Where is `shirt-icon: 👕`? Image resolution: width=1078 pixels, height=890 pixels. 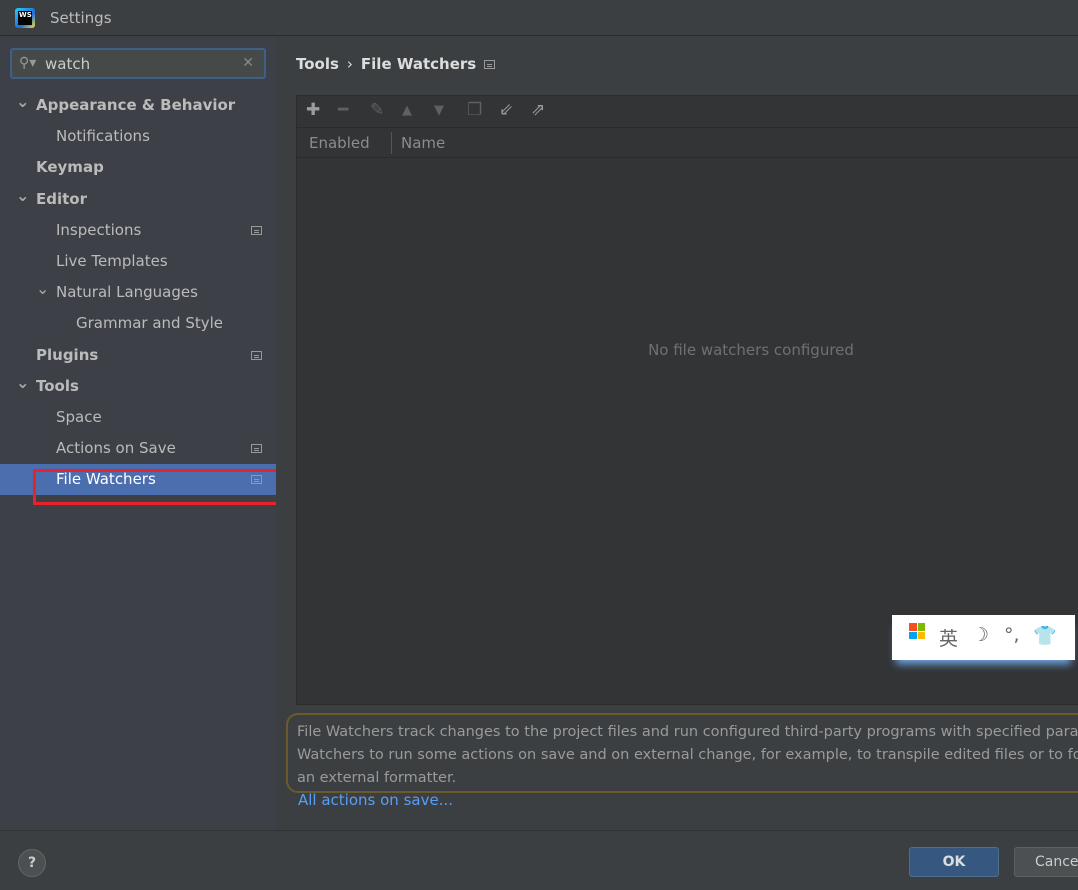
shirt-icon: 👕 is located at coordinates (1045, 635).